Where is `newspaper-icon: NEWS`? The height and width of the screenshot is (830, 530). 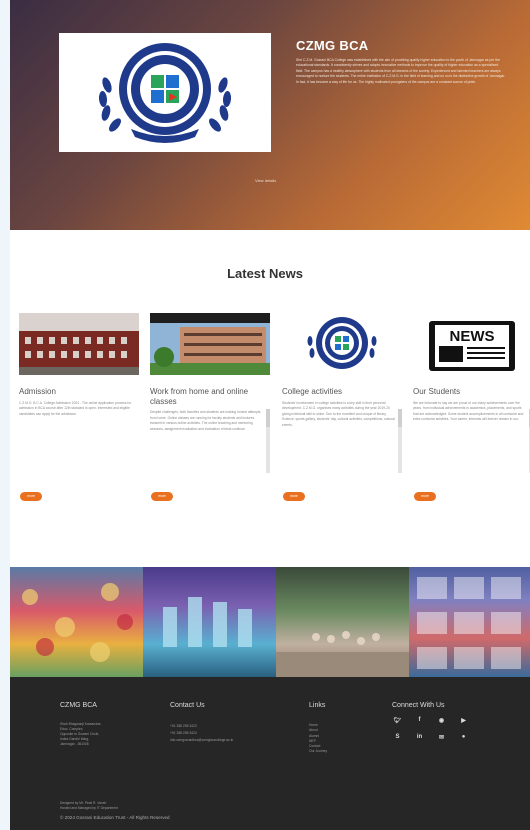 newspaper-icon: NEWS is located at coordinates (471, 344).